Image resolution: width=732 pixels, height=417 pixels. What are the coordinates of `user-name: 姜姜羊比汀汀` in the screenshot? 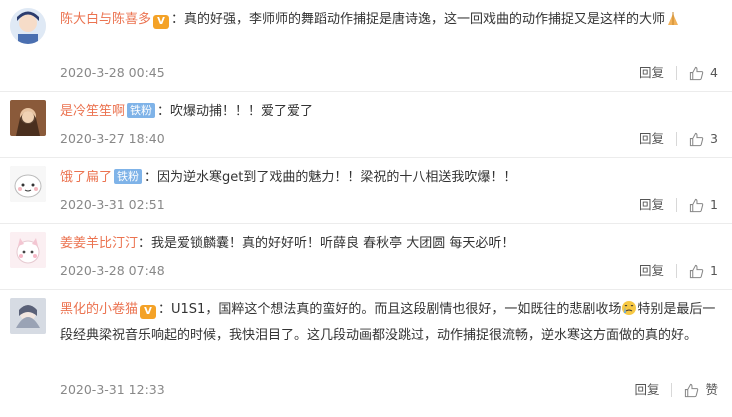 It's located at (99, 243).